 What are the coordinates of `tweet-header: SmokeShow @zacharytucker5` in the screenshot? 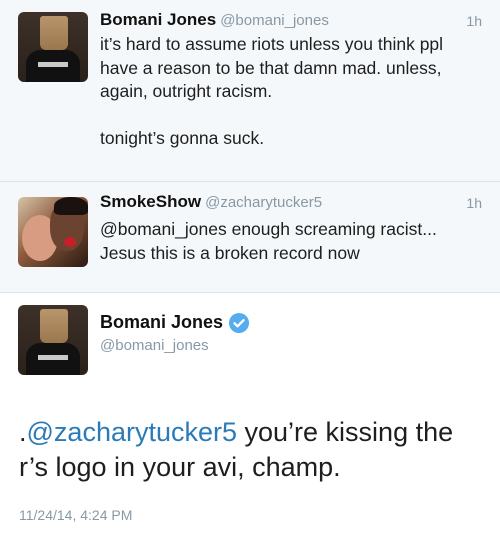 It's located at (211, 202).